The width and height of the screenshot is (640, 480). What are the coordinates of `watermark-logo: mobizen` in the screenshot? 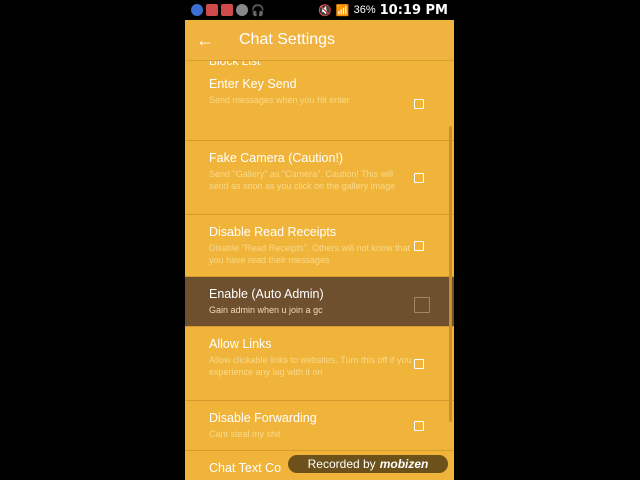 It's located at (404, 464).